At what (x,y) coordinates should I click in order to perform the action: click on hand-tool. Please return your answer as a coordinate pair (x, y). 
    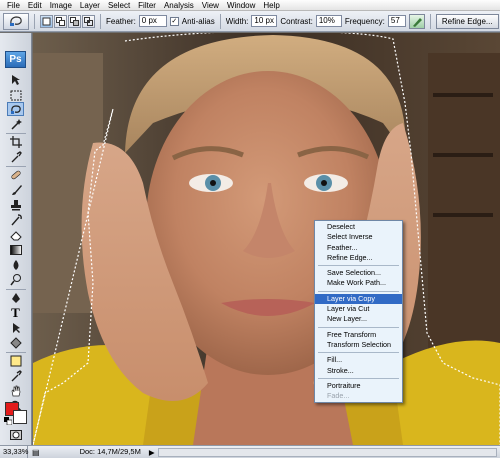
    Looking at the image, I should click on (15, 391).